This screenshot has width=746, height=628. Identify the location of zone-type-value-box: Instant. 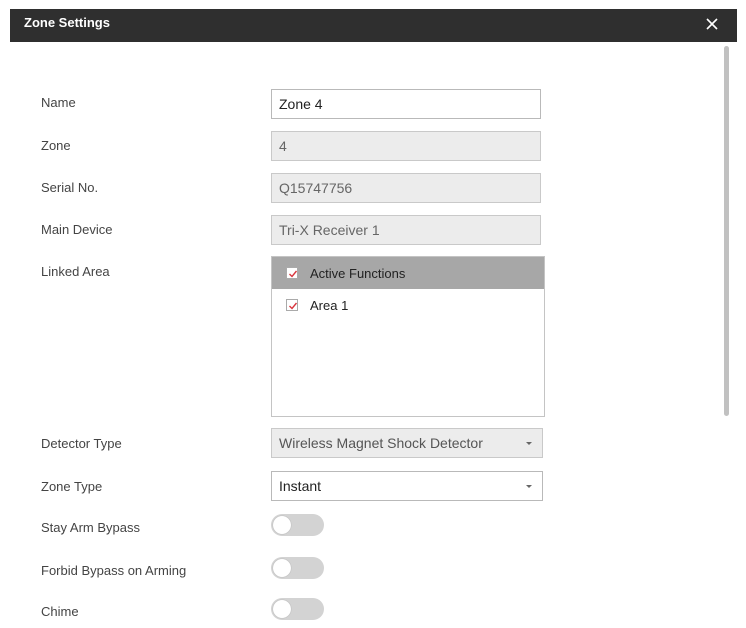
(407, 486).